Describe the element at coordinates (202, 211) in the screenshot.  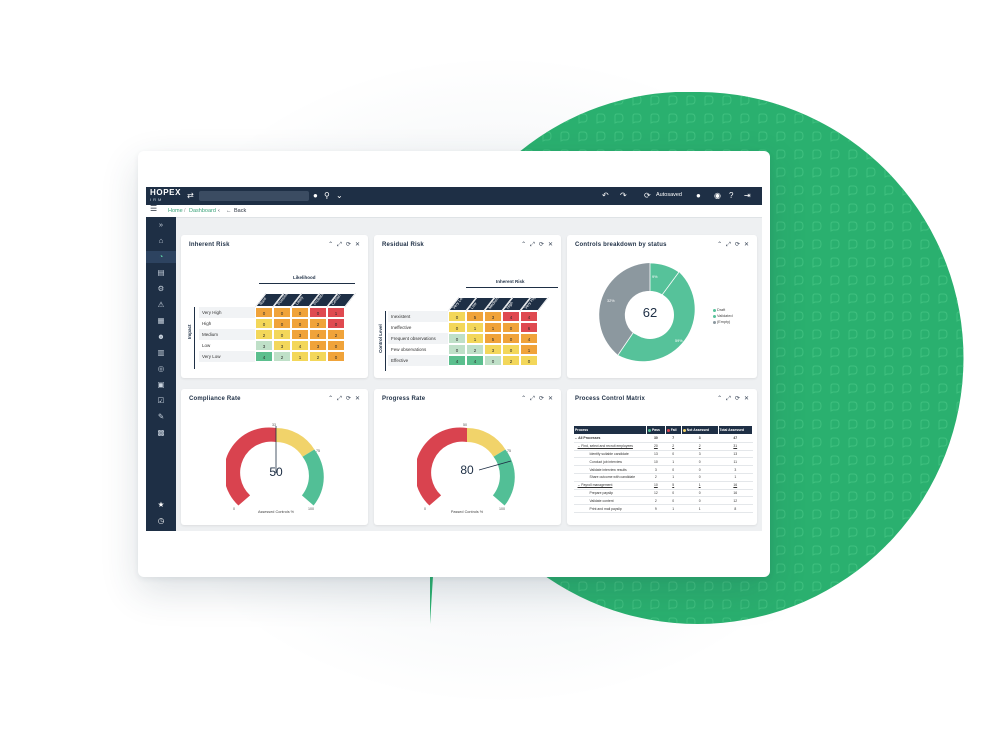
I see `breadcrumb-dashboard: Dashboard` at that location.